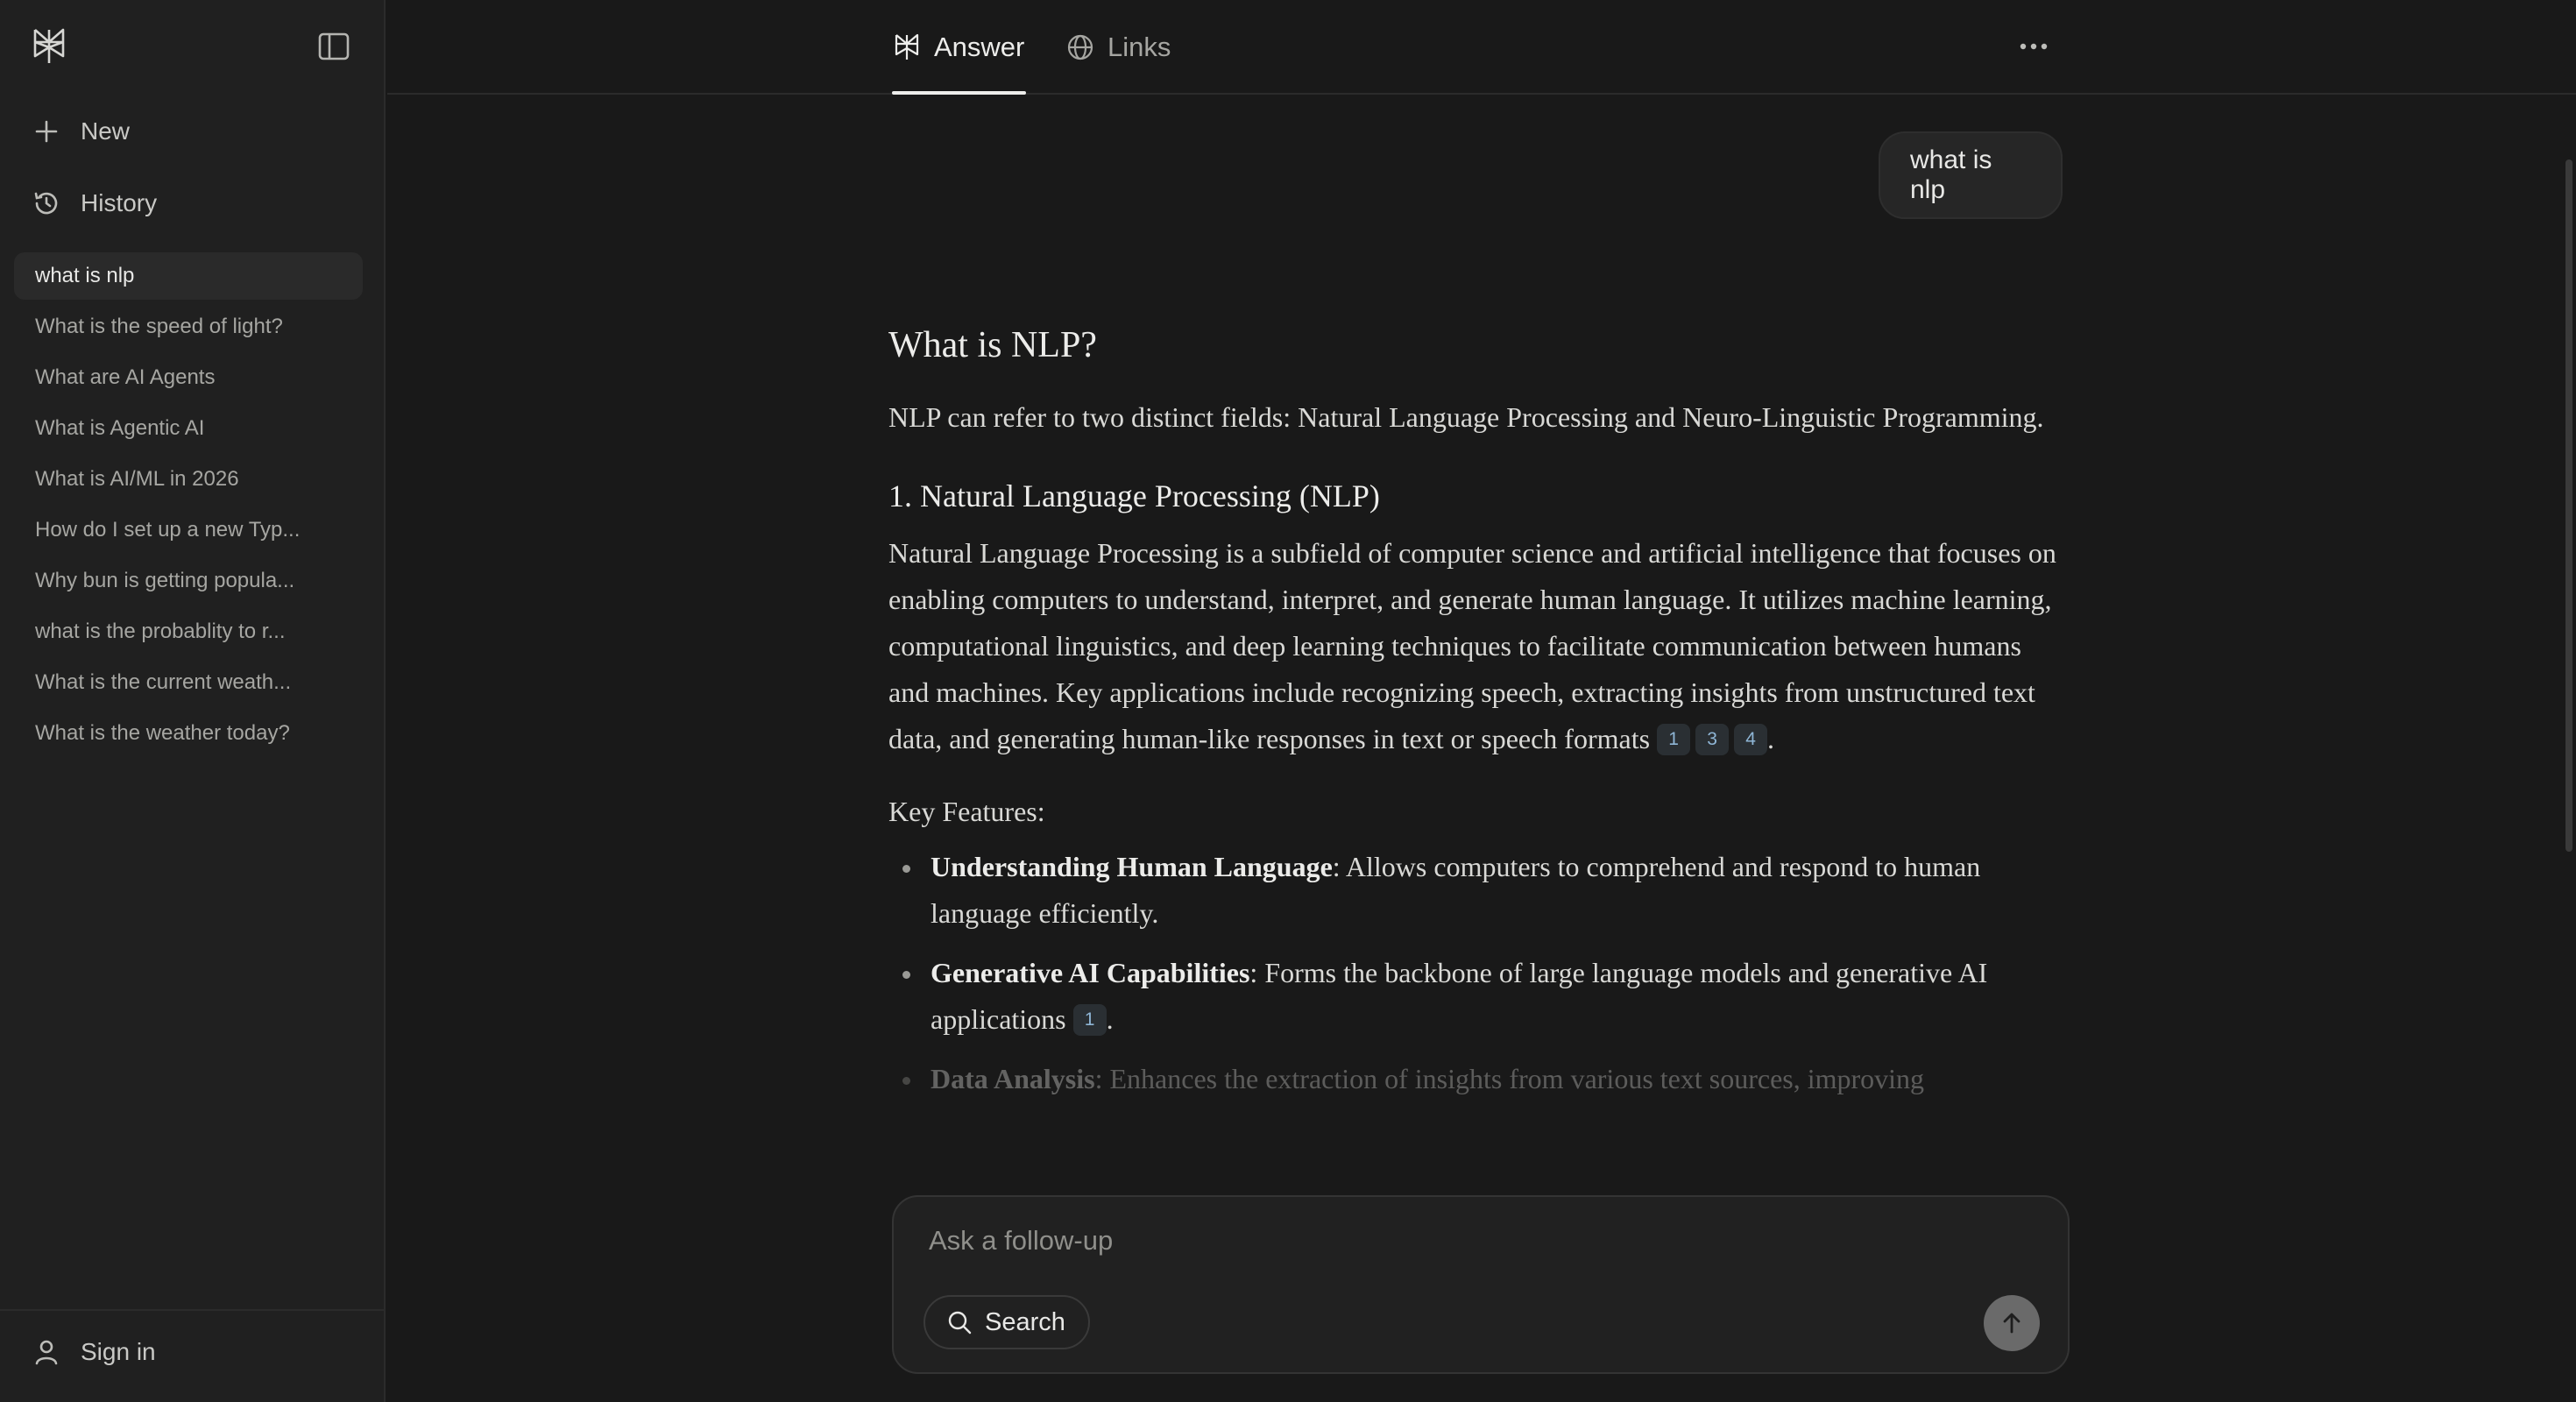 The image size is (2576, 1402). Describe the element at coordinates (2568, 505) in the screenshot. I see `scrollbar` at that location.